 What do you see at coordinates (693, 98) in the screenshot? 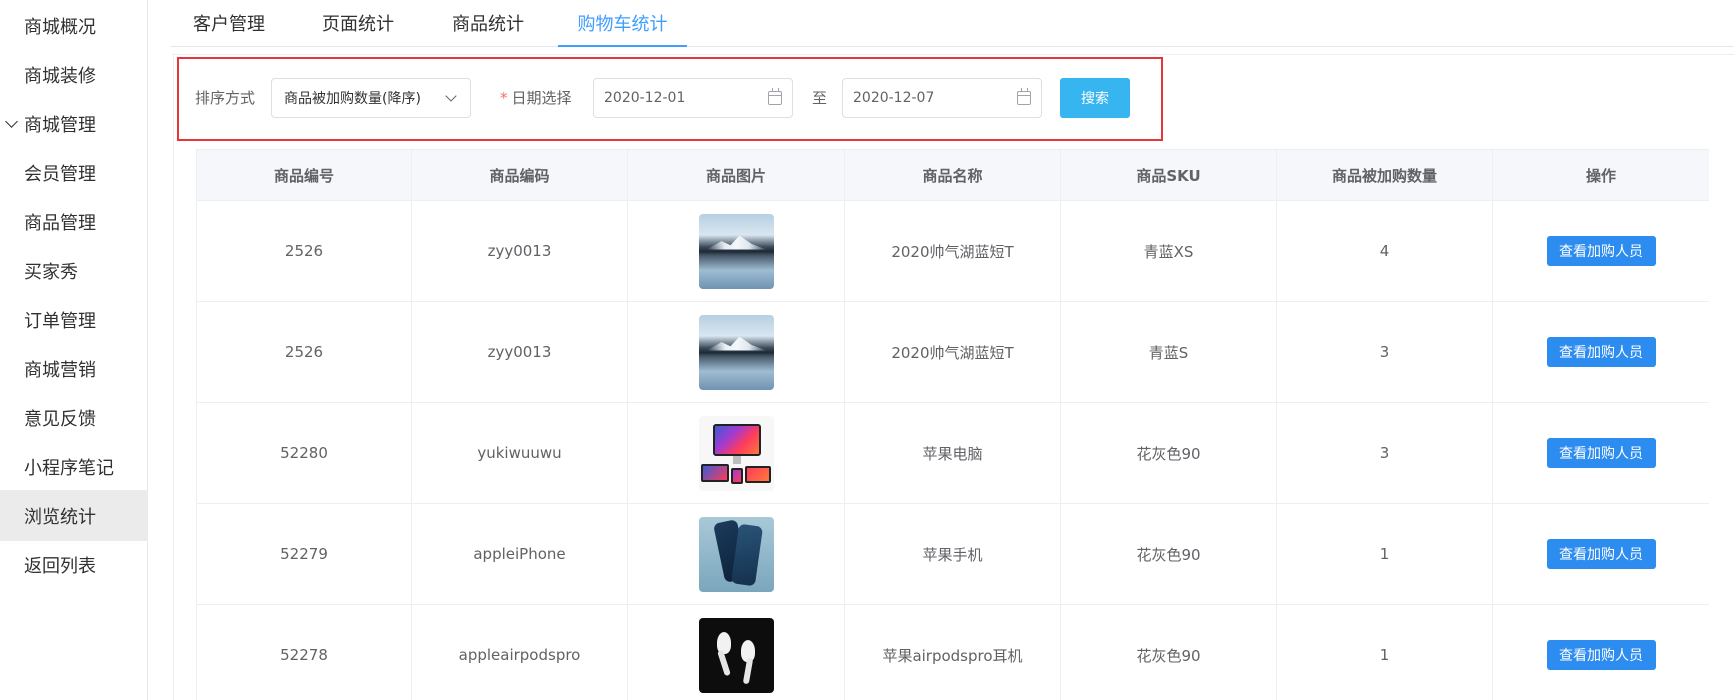
I see `start-date-picker: 2020-12-01` at bounding box center [693, 98].